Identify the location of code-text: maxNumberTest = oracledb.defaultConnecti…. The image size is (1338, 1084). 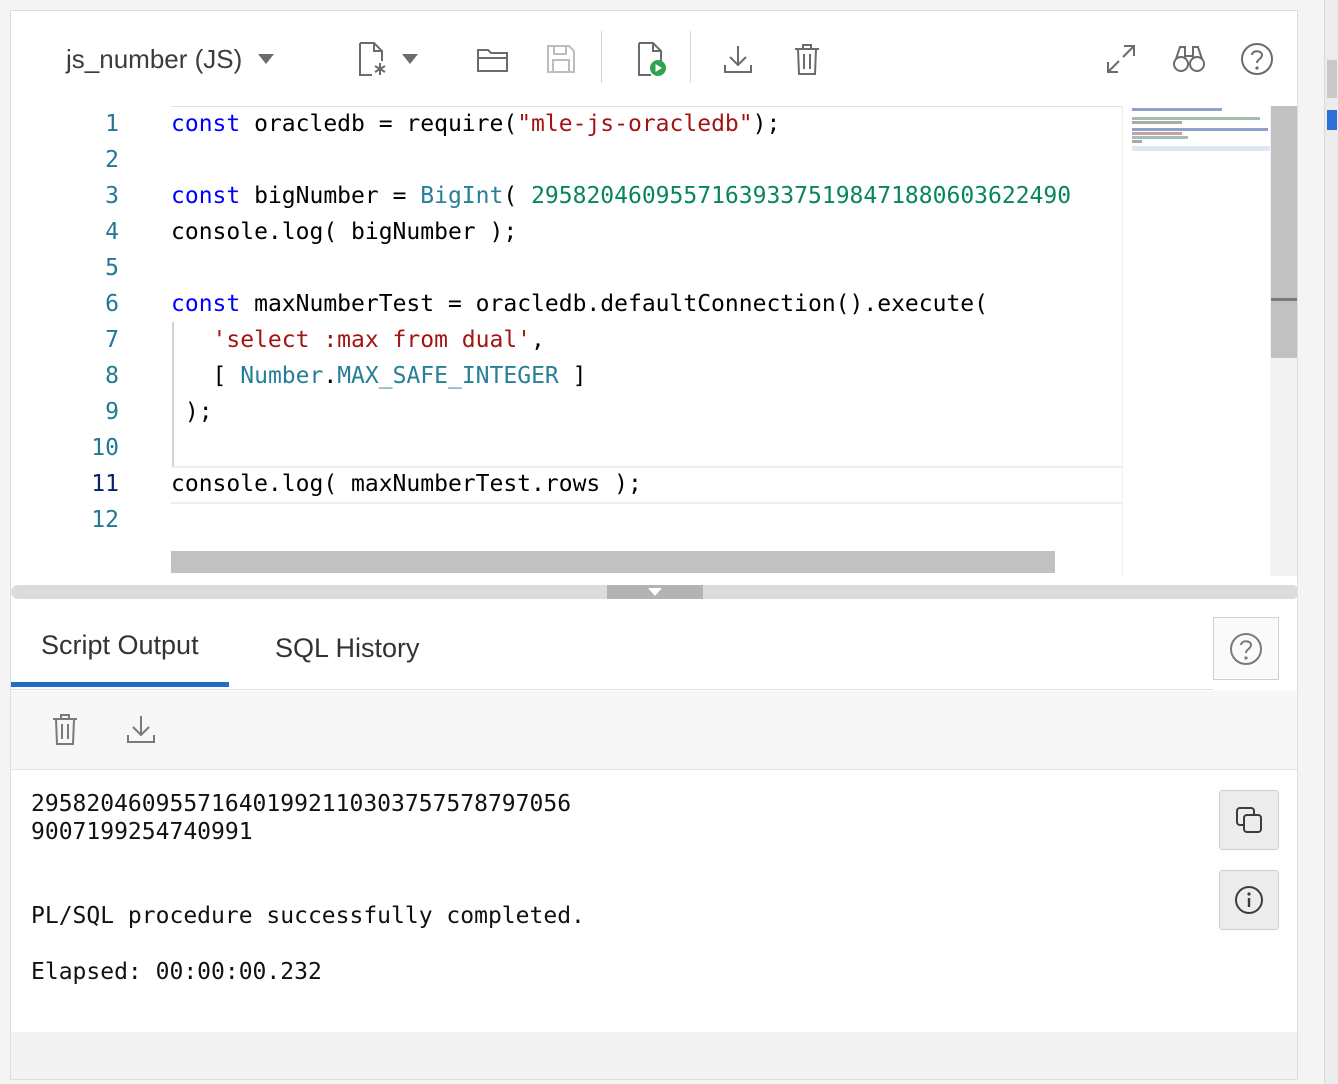
(614, 304).